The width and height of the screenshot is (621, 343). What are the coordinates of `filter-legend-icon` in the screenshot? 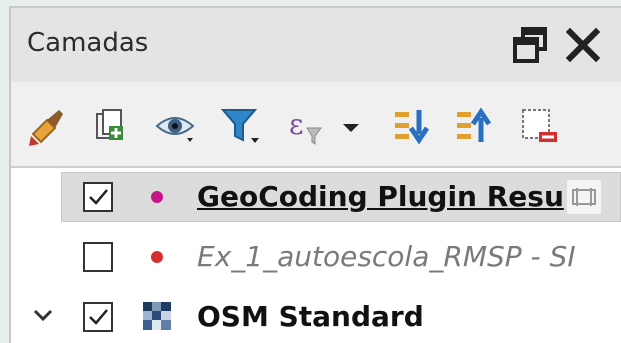 It's located at (239, 126).